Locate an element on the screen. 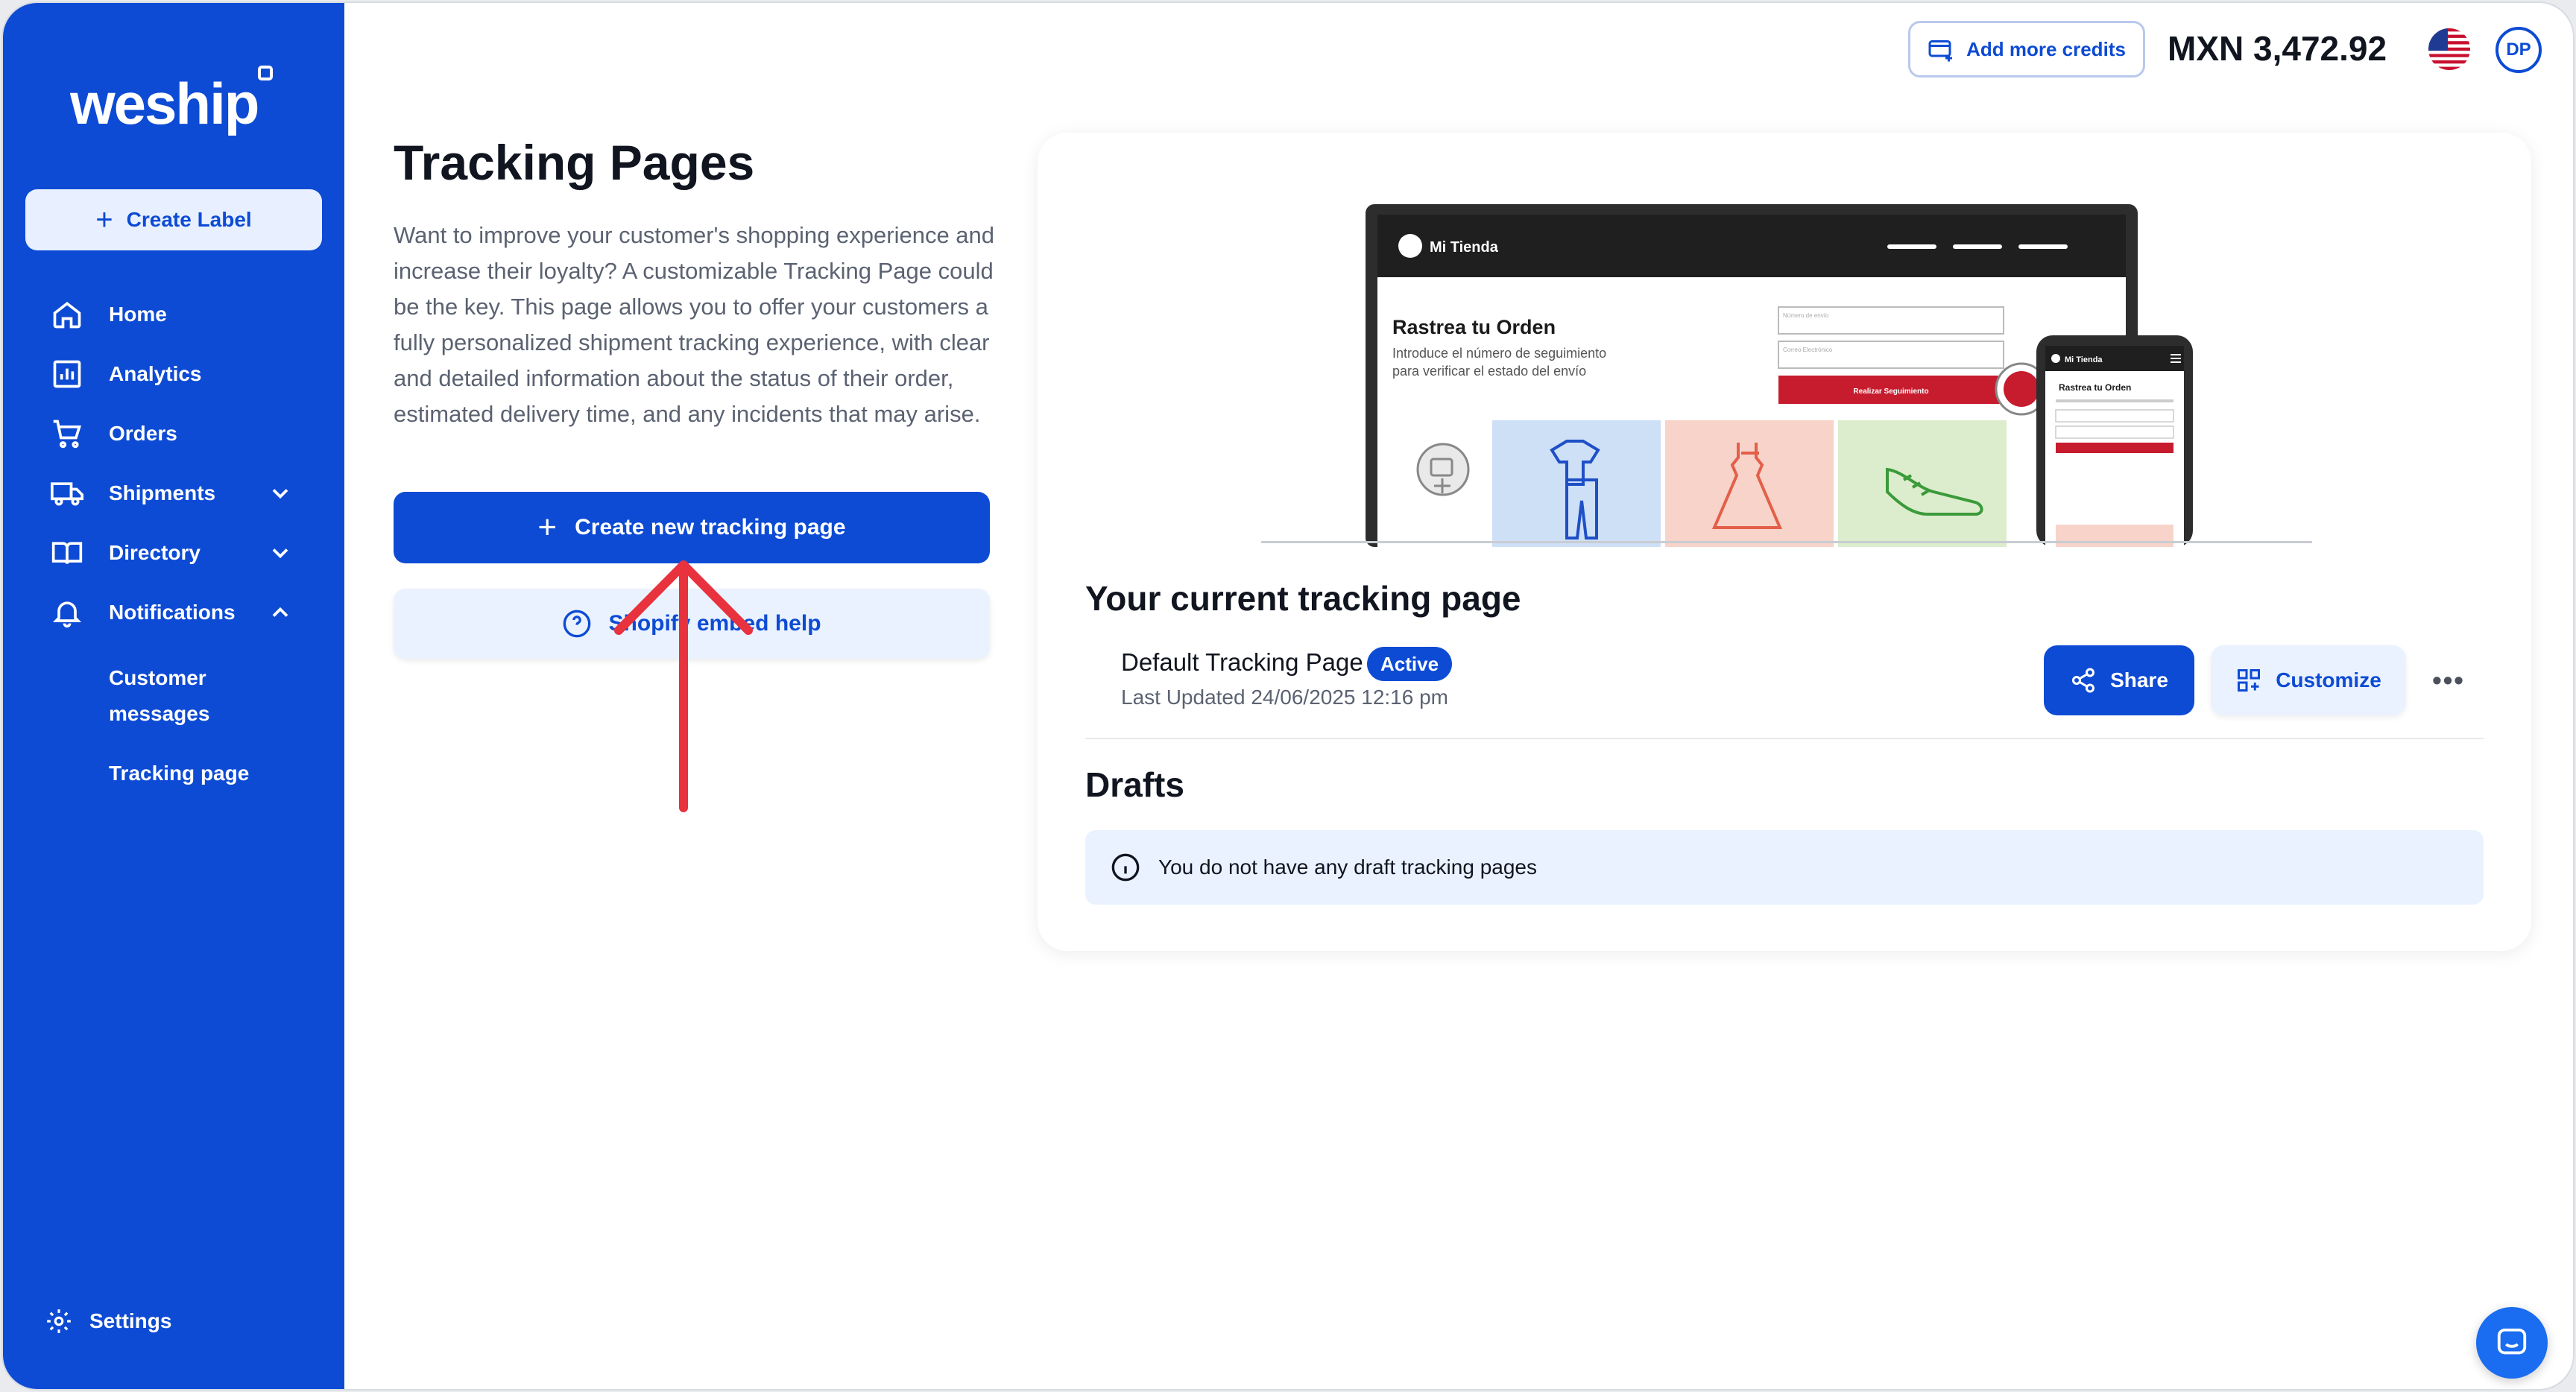 This screenshot has height=1392, width=2576. drafts-empty-text: You do not have any draft tracking pages is located at coordinates (1347, 867).